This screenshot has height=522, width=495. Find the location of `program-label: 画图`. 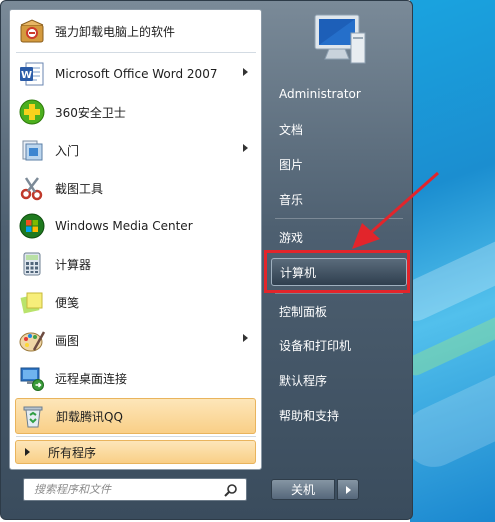

program-label: 画图 is located at coordinates (67, 340).